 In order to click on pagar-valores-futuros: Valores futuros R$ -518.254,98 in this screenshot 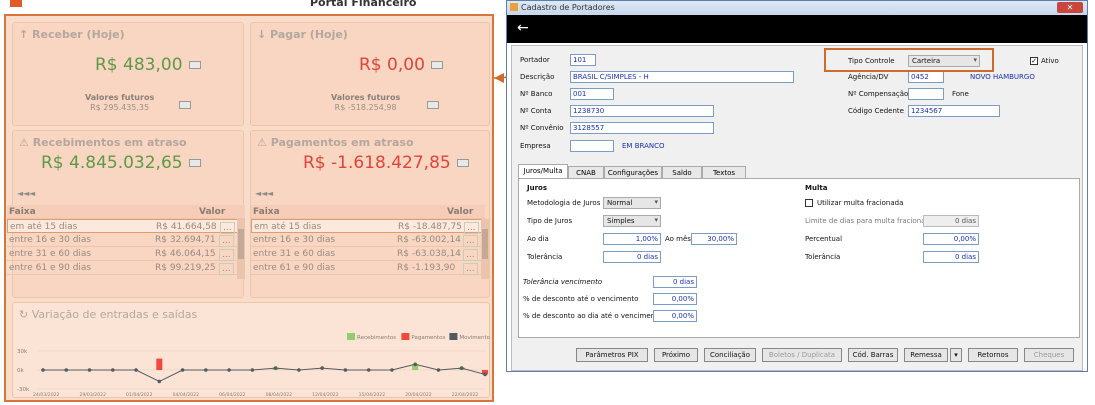, I will do `click(366, 102)`.